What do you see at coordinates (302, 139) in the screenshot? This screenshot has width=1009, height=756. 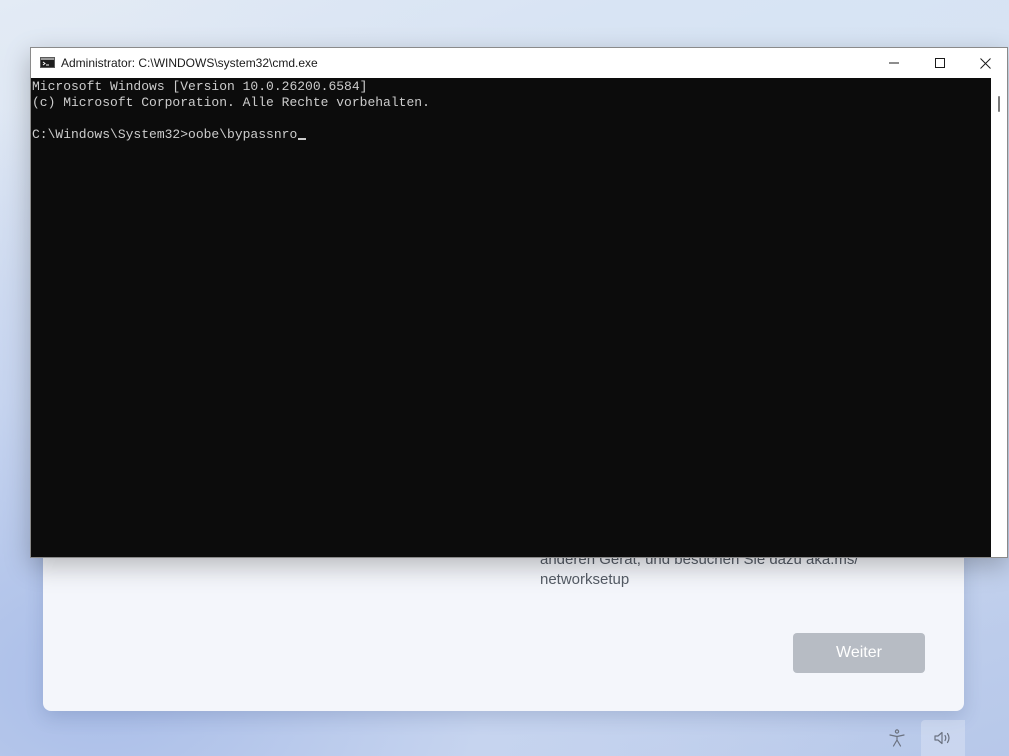 I see `text-cursor` at bounding box center [302, 139].